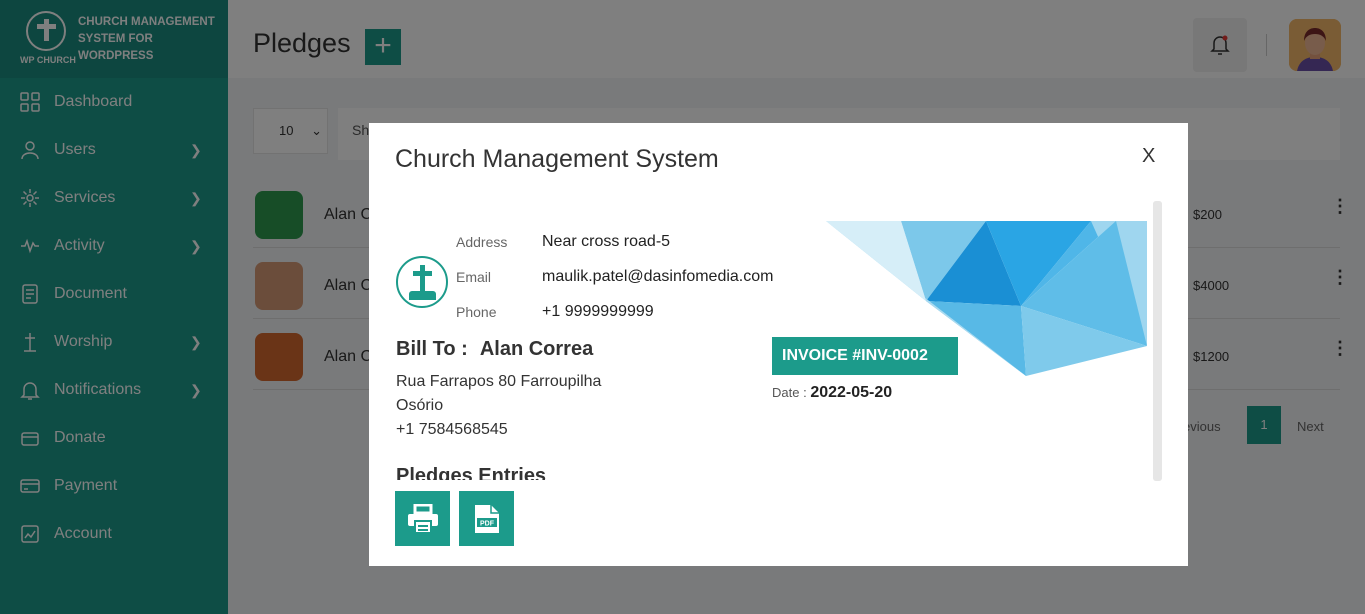 This screenshot has width=1365, height=614. I want to click on scrollbar-thumb, so click(1157, 341).